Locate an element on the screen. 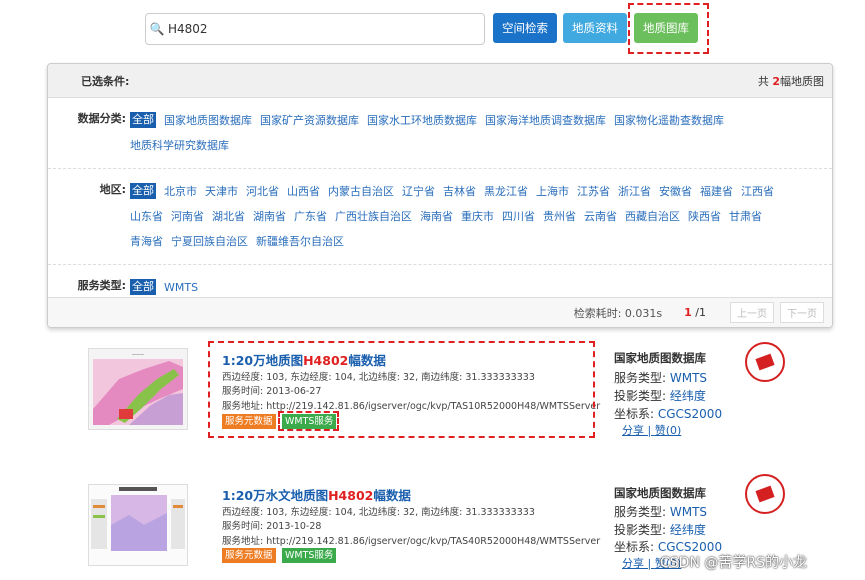  highlight-wmts-tag is located at coordinates (308, 421).